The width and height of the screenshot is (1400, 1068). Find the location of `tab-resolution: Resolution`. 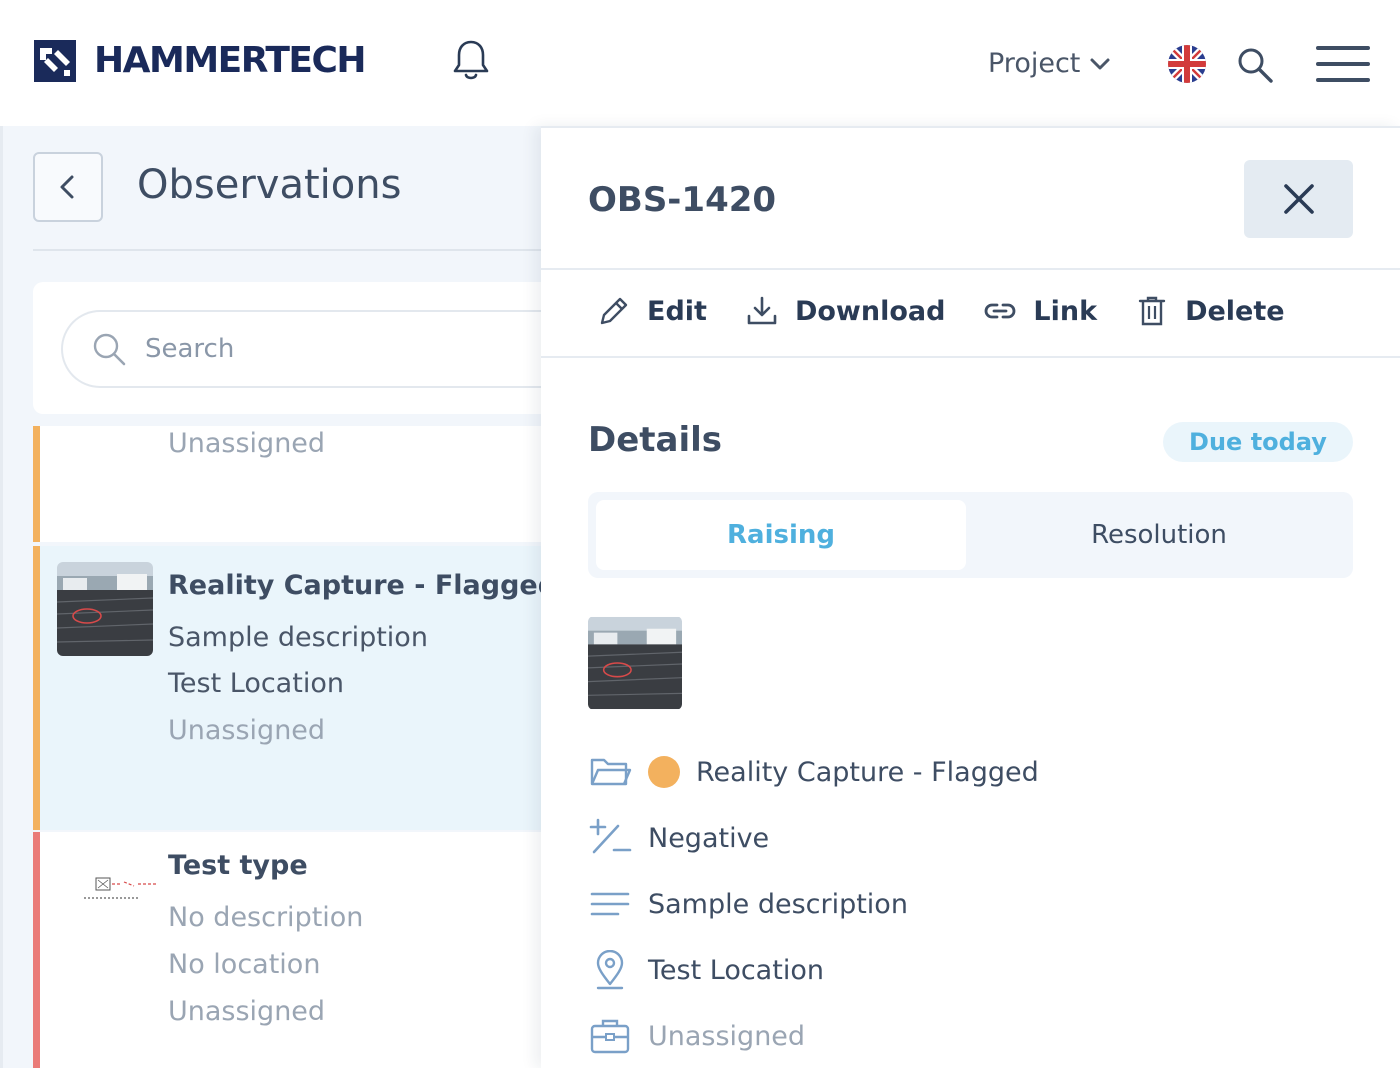

tab-resolution: Resolution is located at coordinates (1159, 535).